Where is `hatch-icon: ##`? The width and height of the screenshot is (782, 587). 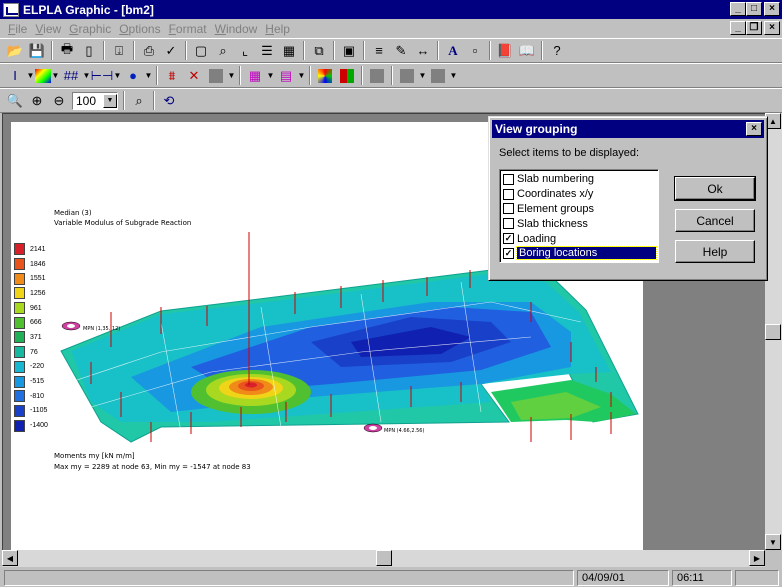
hatch-icon: ## is located at coordinates (71, 75).